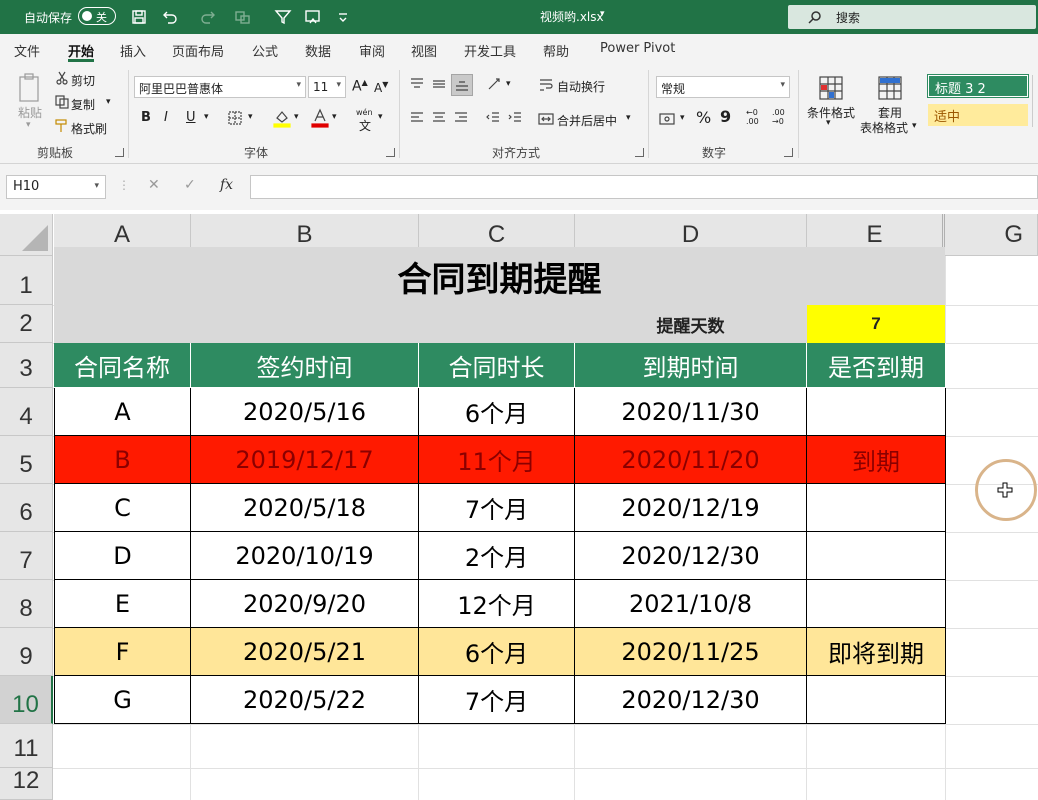 Image resolution: width=1038 pixels, height=800 pixels. What do you see at coordinates (26, 365) in the screenshot?
I see `row-header-3: 3` at bounding box center [26, 365].